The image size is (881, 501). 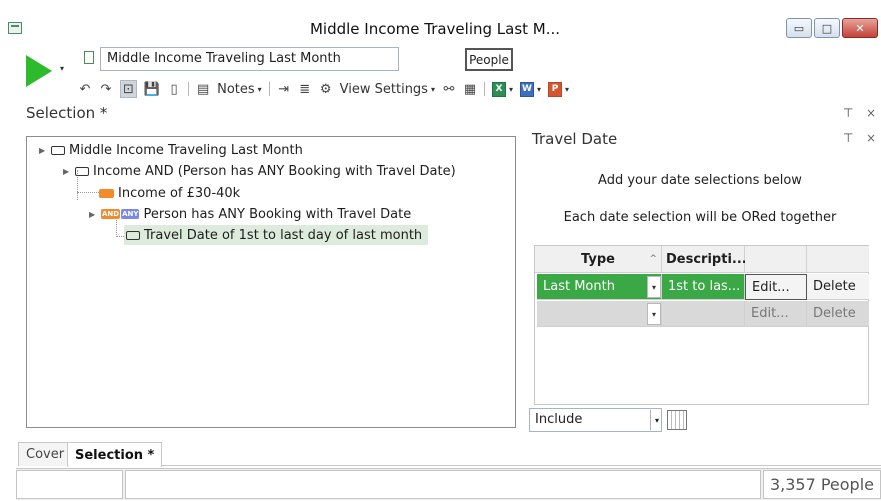 I want to click on view-settings-button: View Settings, so click(x=384, y=89).